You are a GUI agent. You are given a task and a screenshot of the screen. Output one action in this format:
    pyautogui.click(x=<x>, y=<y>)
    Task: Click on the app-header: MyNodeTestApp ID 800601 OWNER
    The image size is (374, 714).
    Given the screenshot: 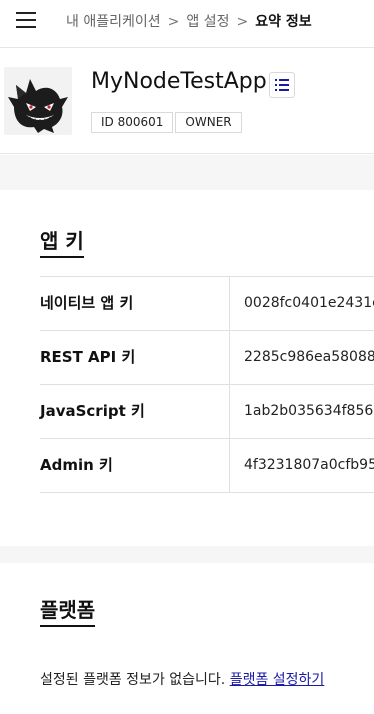 What is the action you would take?
    pyautogui.click(x=187, y=101)
    